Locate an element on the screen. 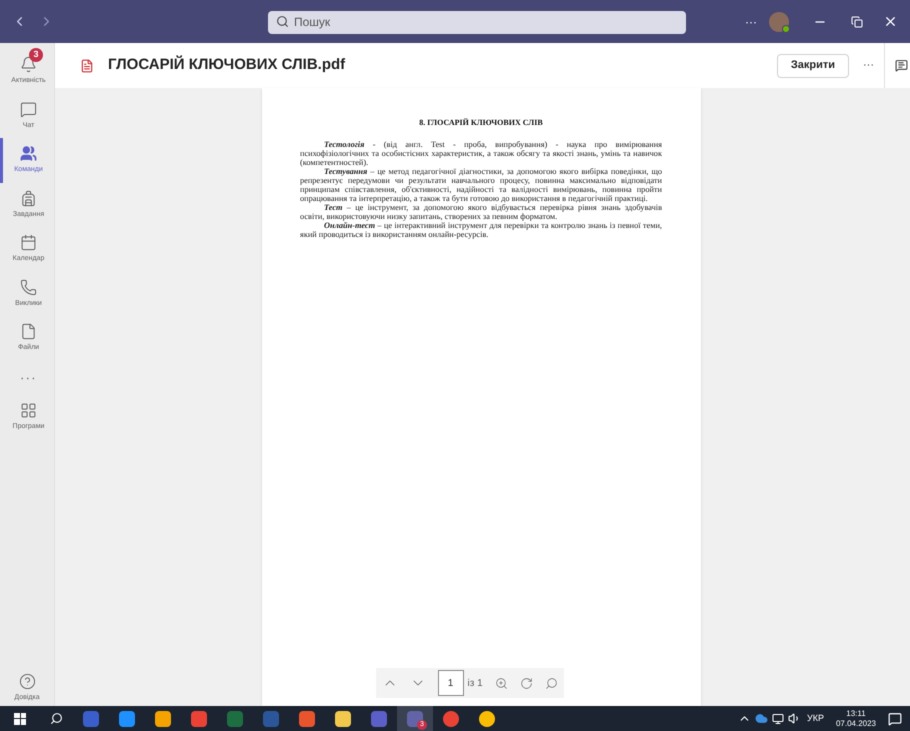 This screenshot has width=910, height=731. language-indicator: УКР is located at coordinates (815, 719).